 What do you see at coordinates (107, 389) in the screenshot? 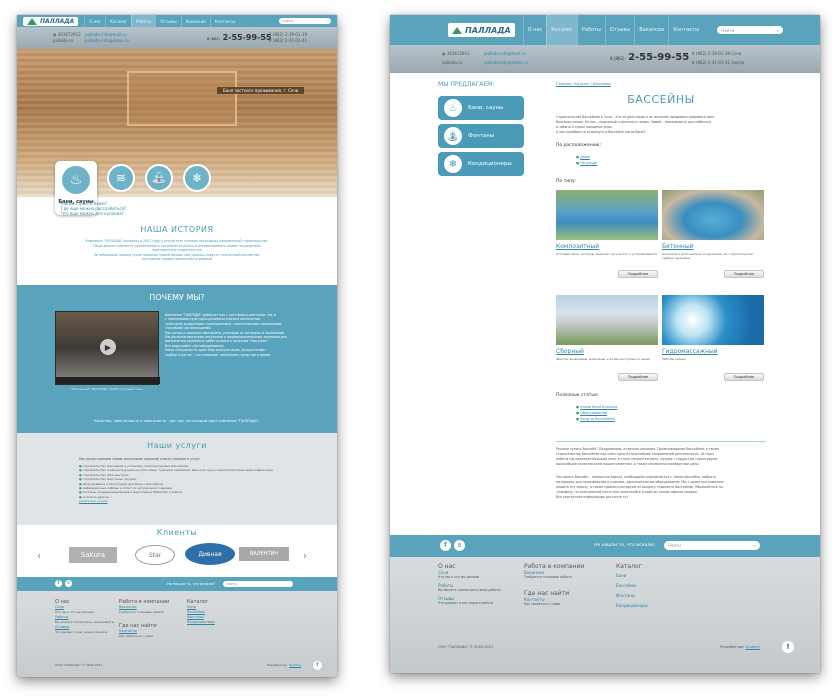
I see `video-caption: Фонтанный "ПАЛЛАДА" любит крупный план` at bounding box center [107, 389].